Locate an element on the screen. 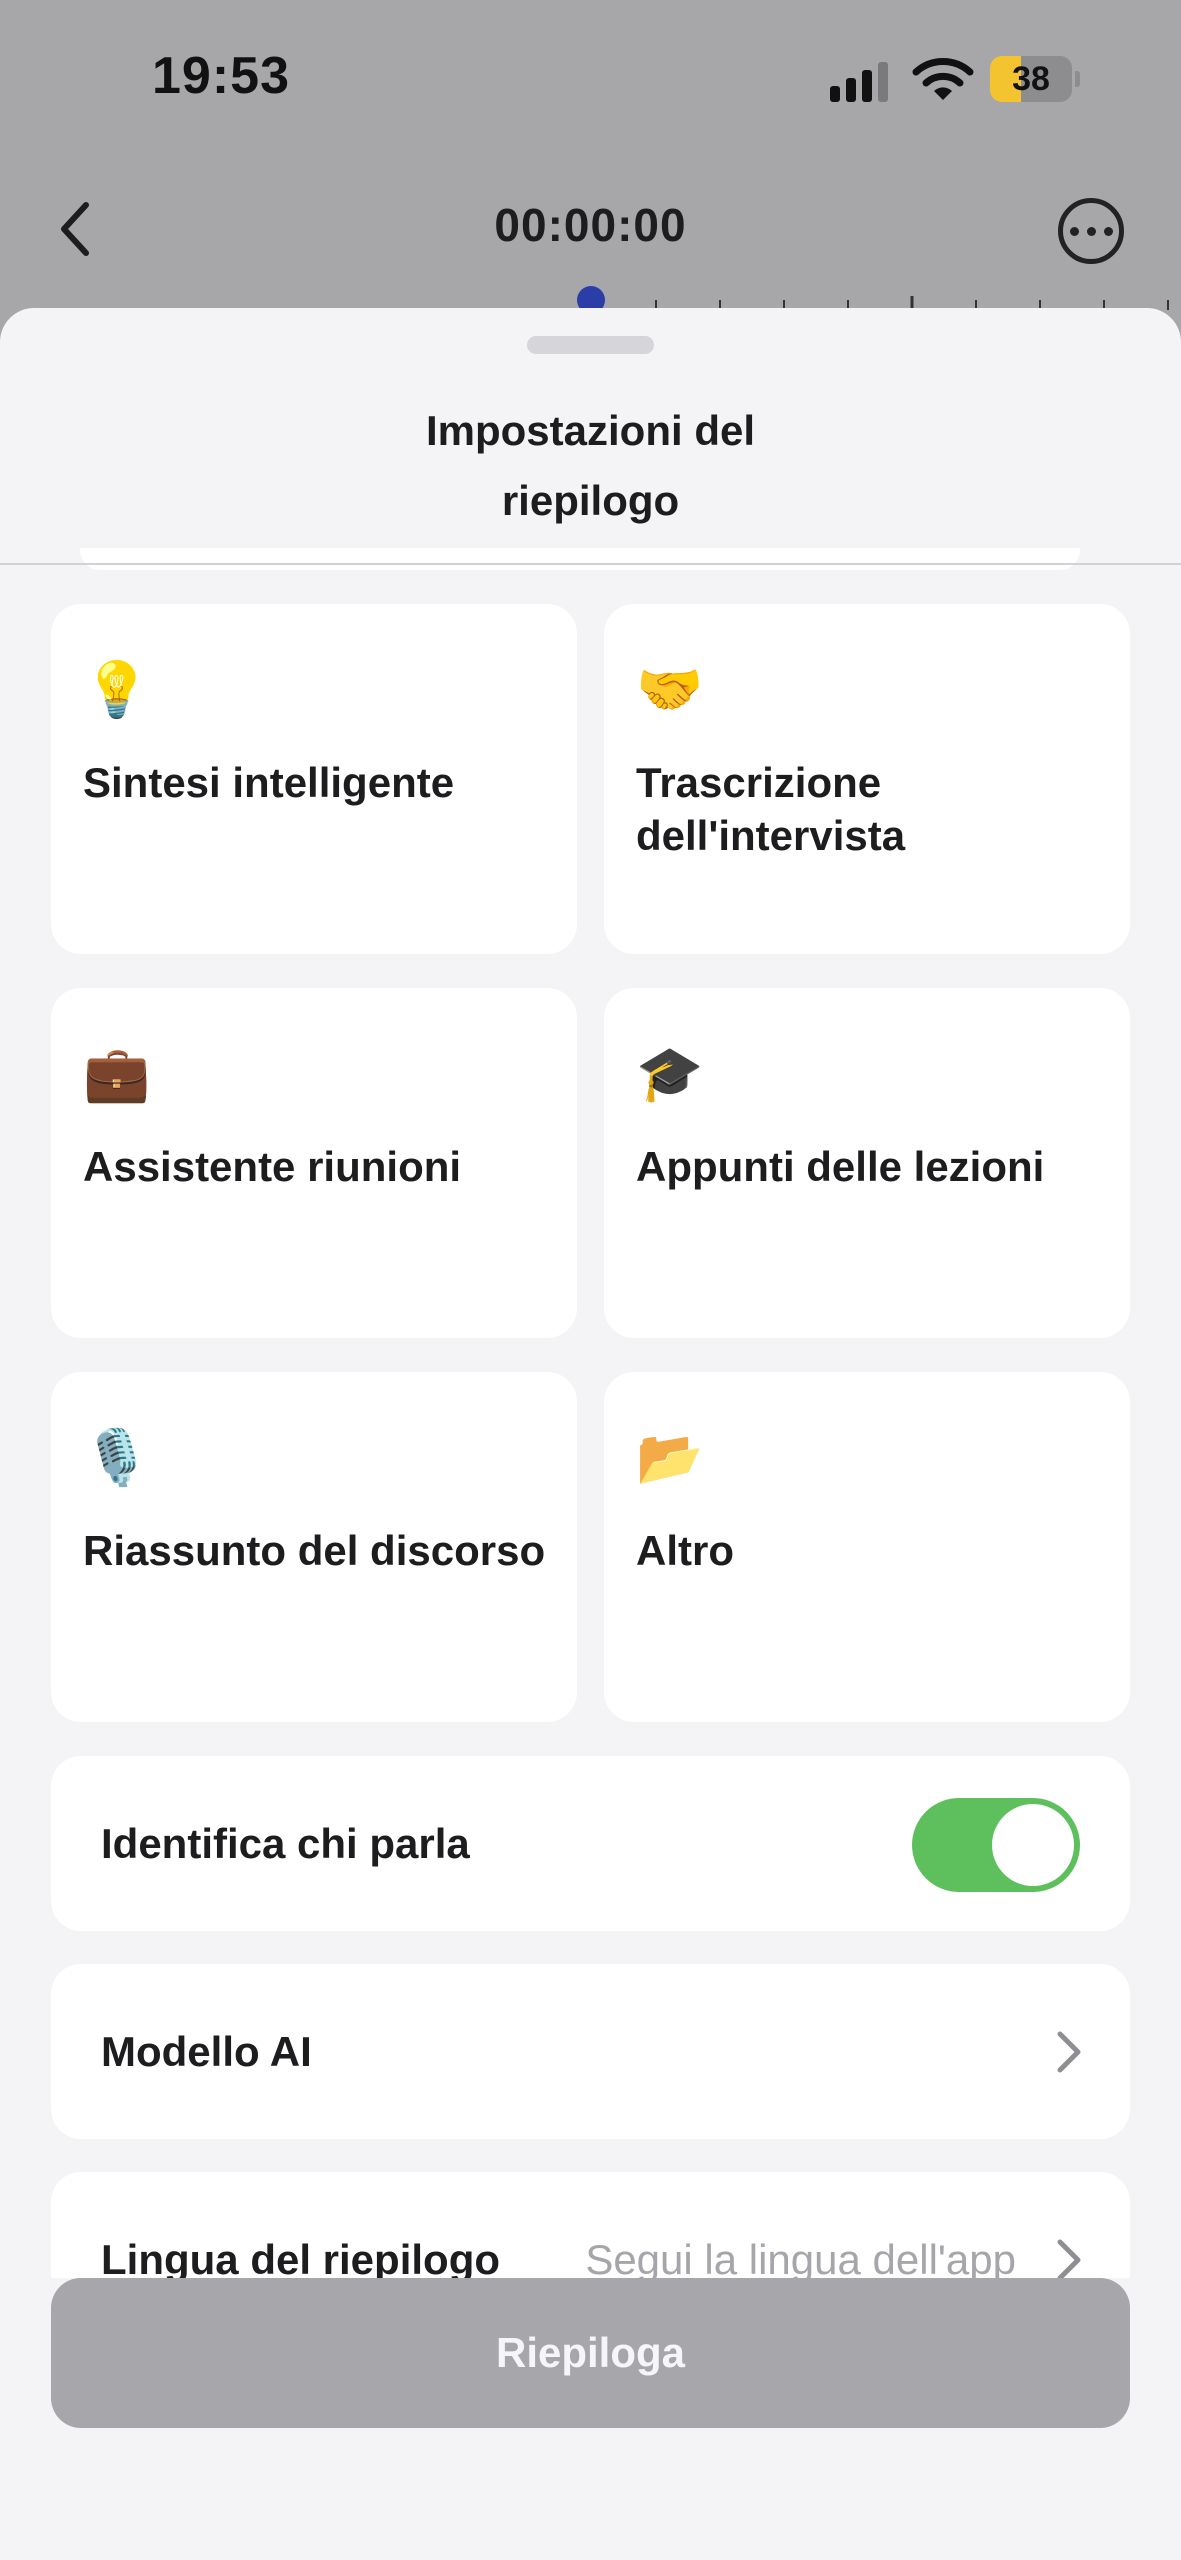 The image size is (1181, 2560). scrolled-card-edge is located at coordinates (580, 559).